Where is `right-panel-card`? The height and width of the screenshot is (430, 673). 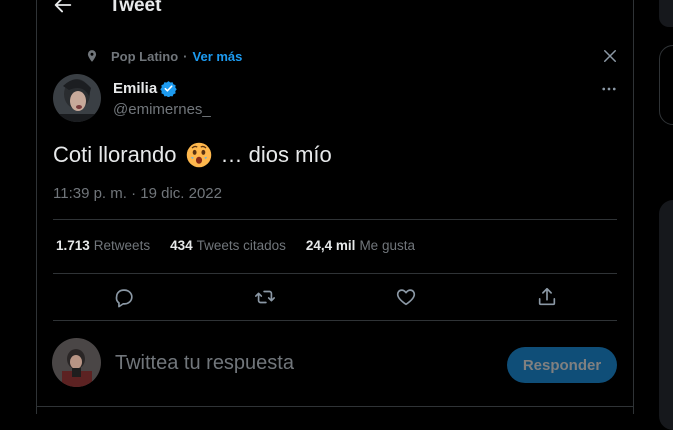 right-panel-card is located at coordinates (666, 315).